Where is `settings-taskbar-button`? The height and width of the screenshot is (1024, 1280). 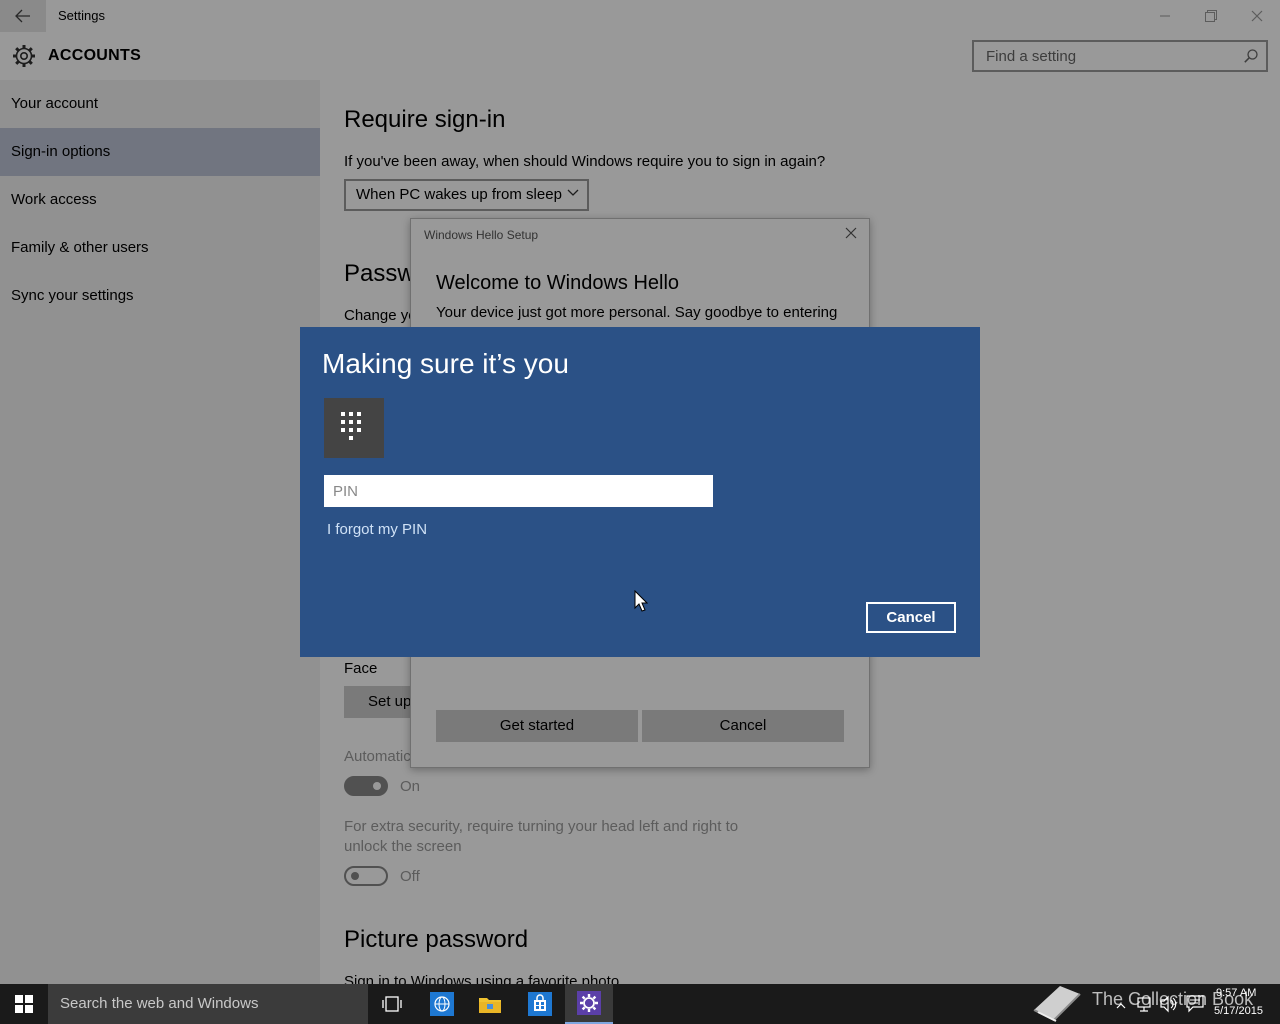
settings-taskbar-button is located at coordinates (589, 1004).